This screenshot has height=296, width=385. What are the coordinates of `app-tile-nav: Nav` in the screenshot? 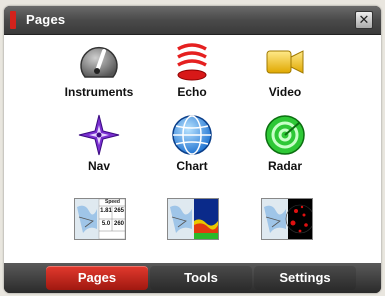 It's located at (99, 145).